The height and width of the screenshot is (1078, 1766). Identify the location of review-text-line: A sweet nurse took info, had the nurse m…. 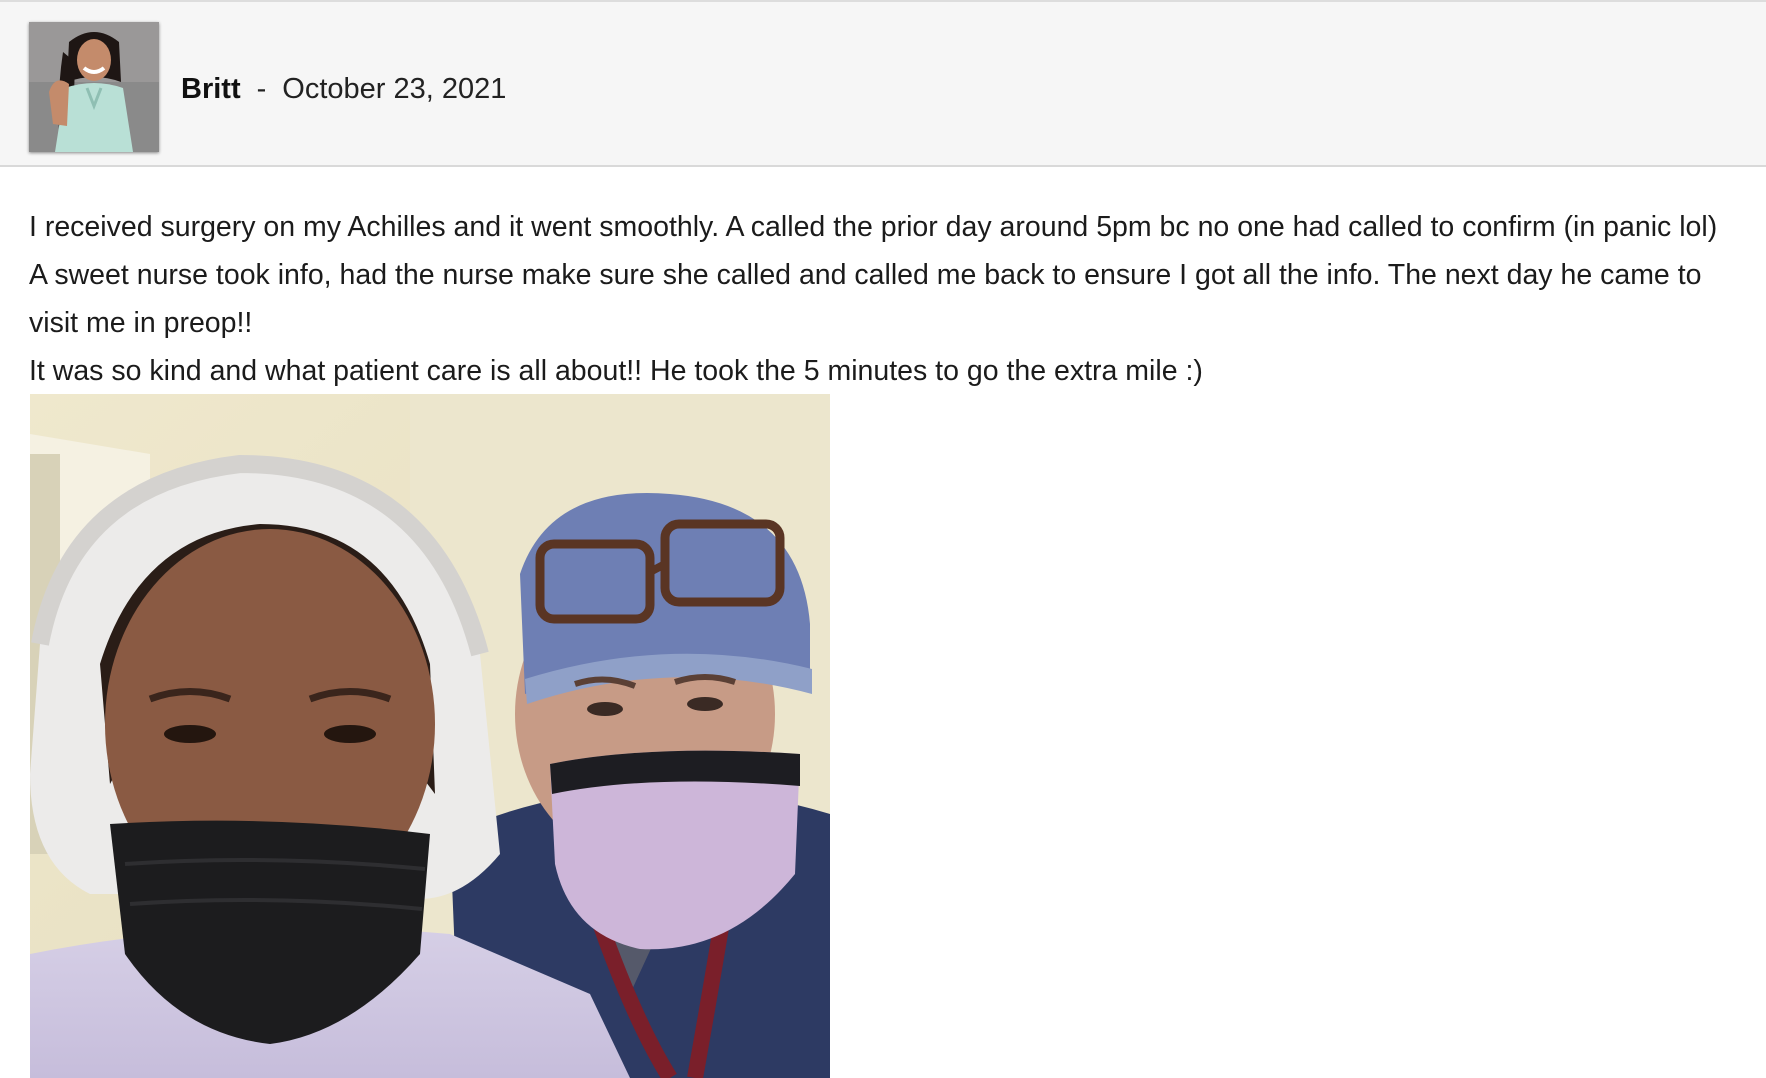
(865, 275).